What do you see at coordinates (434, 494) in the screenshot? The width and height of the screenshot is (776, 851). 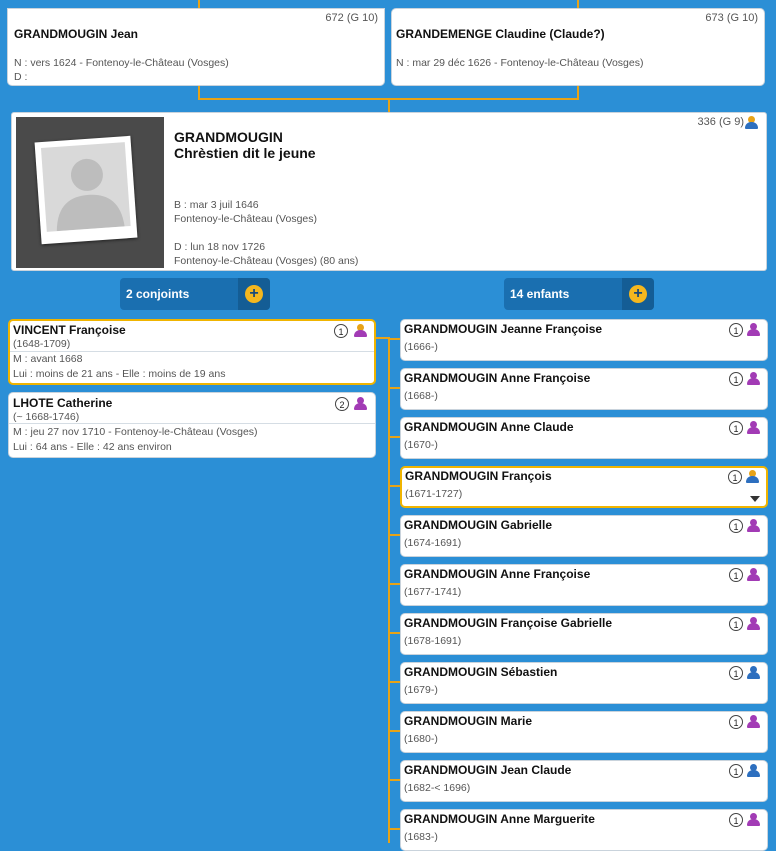 I see `child-dates: (1671-1727)` at bounding box center [434, 494].